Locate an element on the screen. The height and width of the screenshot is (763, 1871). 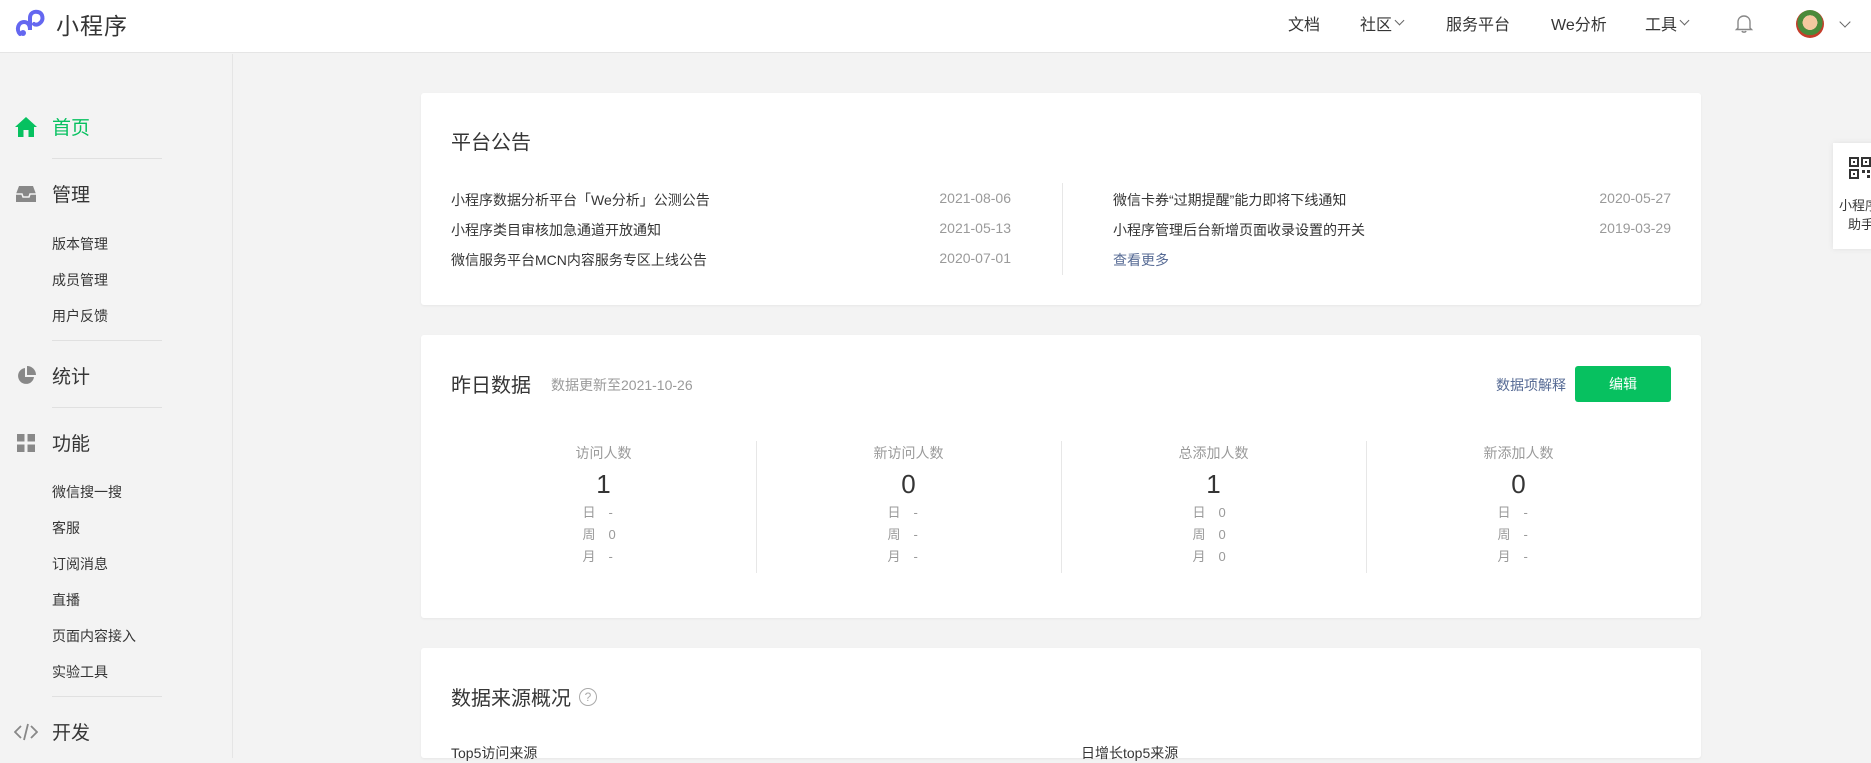
nav-analytics-label: We分析 is located at coordinates (1579, 25).